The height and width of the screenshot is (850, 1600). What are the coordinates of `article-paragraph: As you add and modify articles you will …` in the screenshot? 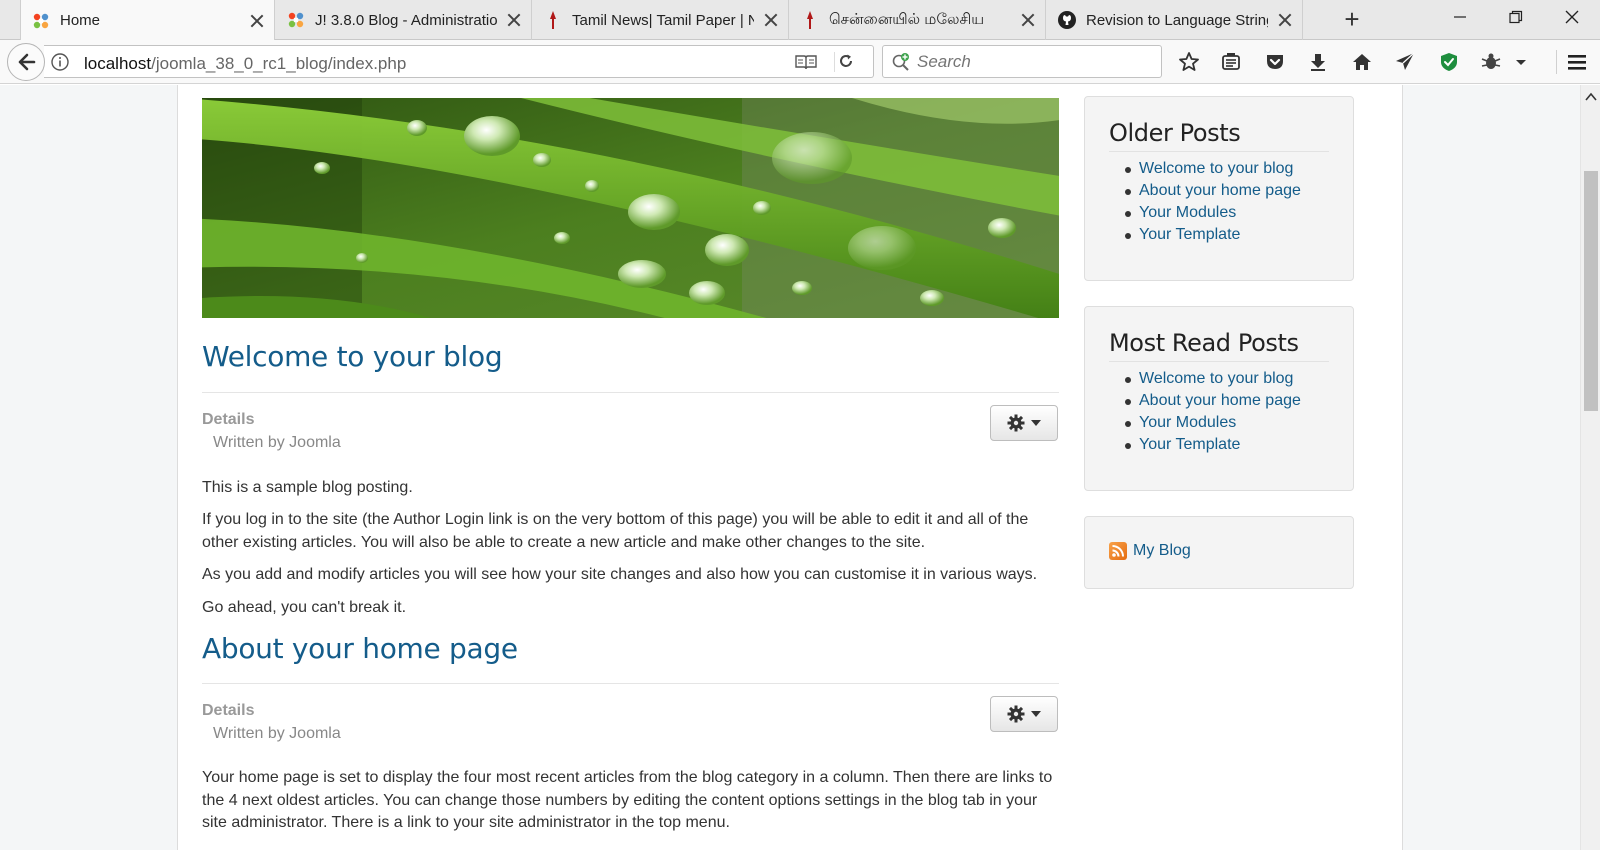 It's located at (620, 574).